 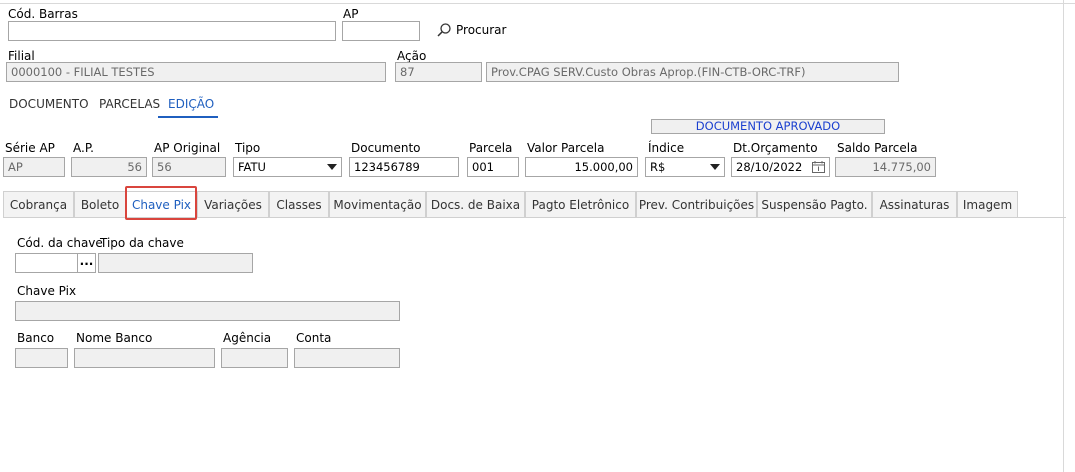 I want to click on acao-code-field: 87, so click(x=438, y=72).